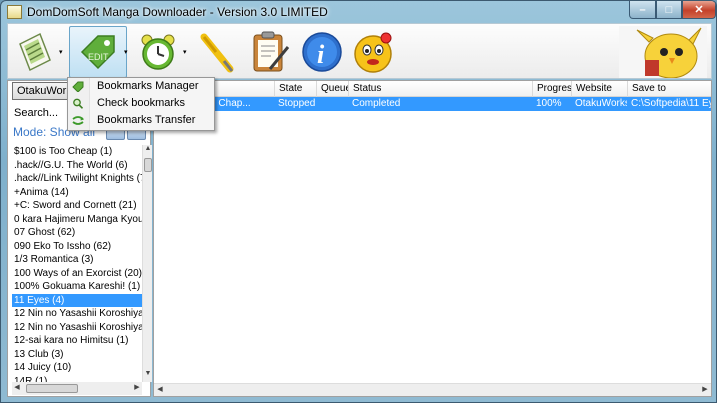 The width and height of the screenshot is (717, 403). Describe the element at coordinates (77, 220) in the screenshot. I see `list-item: 0 kara Hajimeru Manga Kyoushitsu` at that location.